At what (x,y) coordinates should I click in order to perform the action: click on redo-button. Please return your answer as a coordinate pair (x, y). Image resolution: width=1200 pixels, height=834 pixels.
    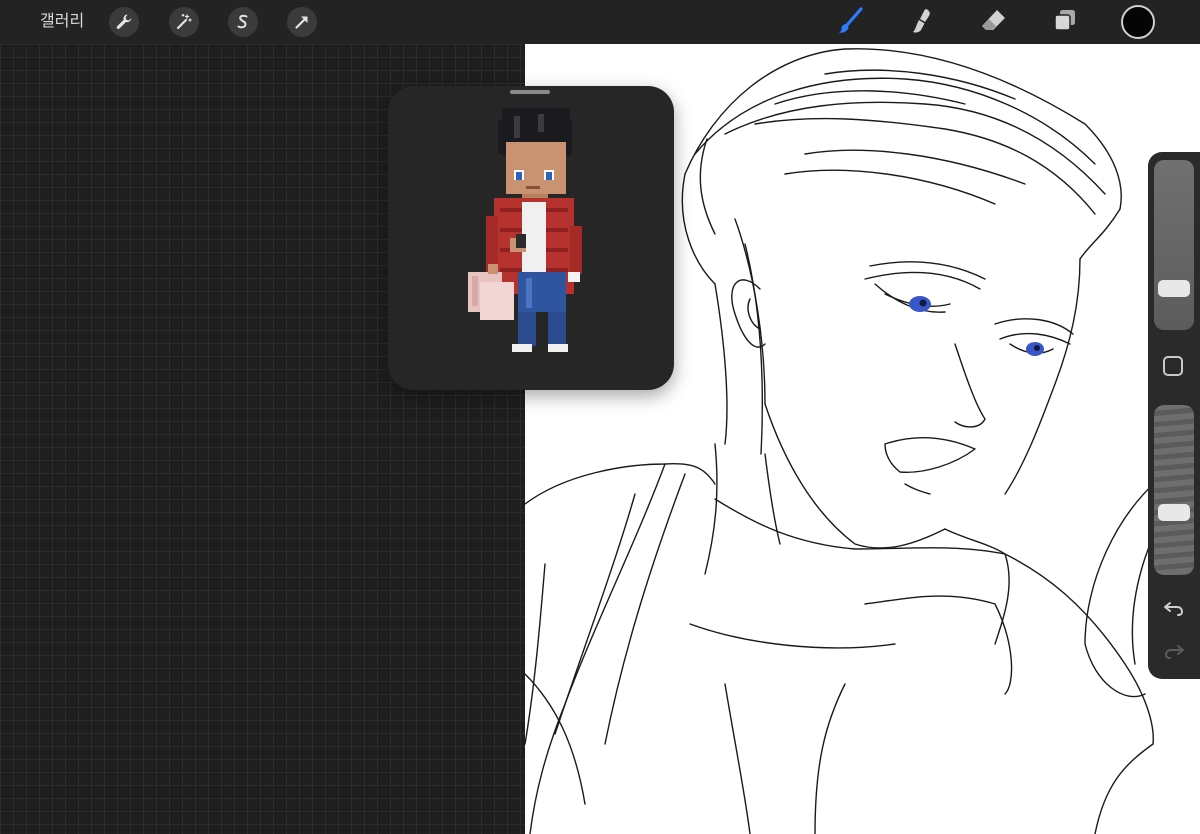
    Looking at the image, I should click on (1174, 651).